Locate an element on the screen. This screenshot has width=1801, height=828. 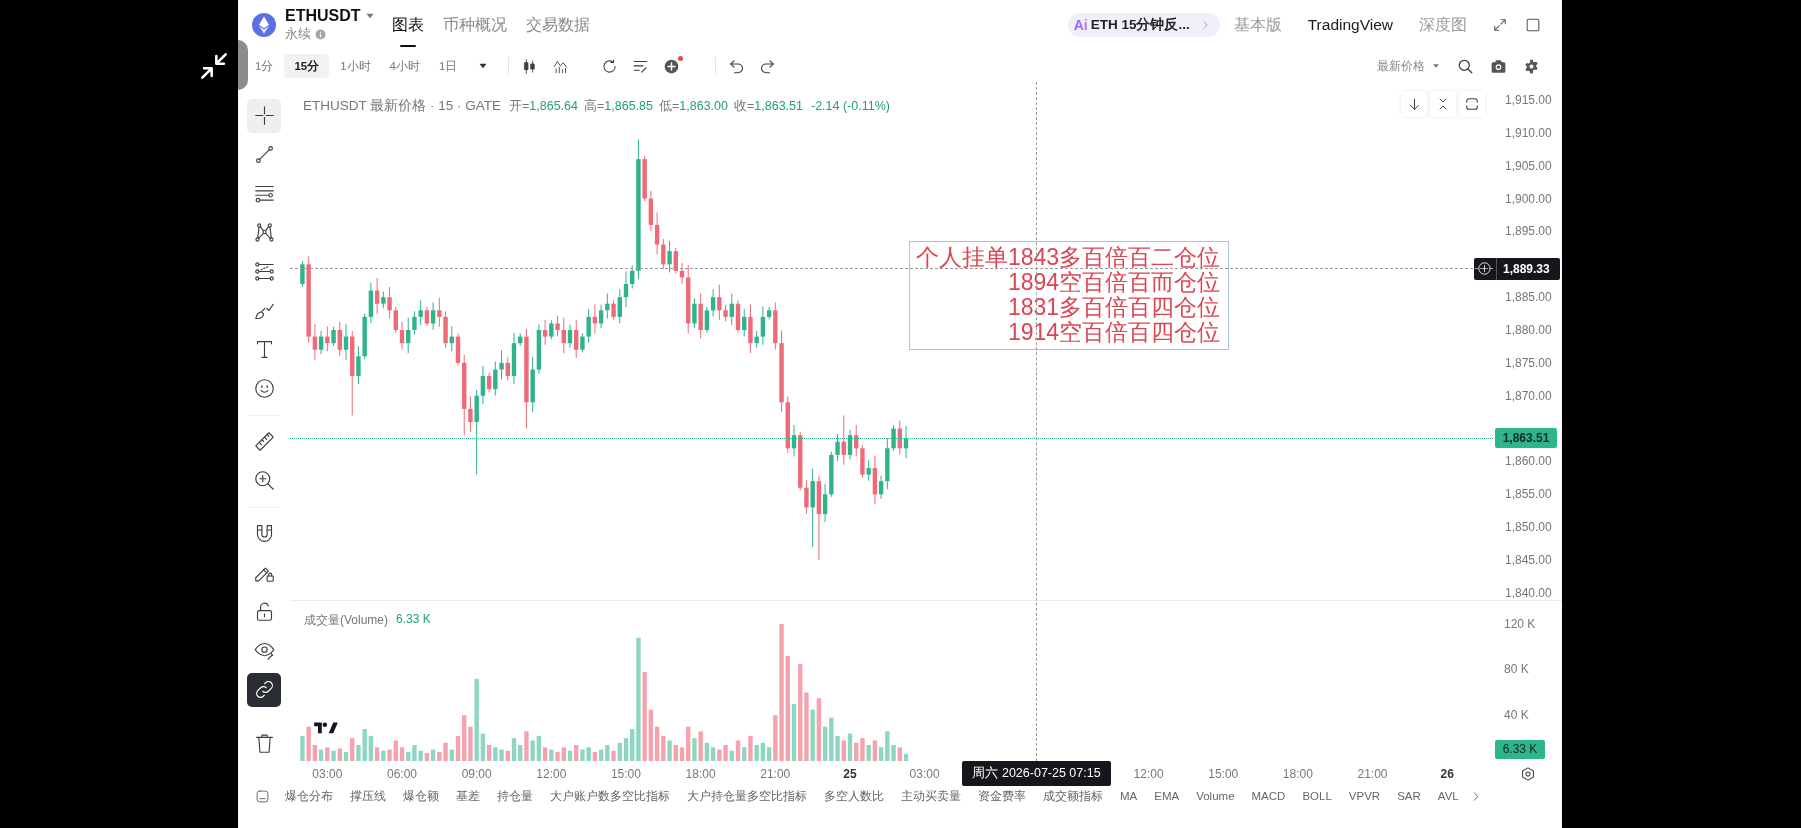
indicator-tab: AVL is located at coordinates (1448, 796).